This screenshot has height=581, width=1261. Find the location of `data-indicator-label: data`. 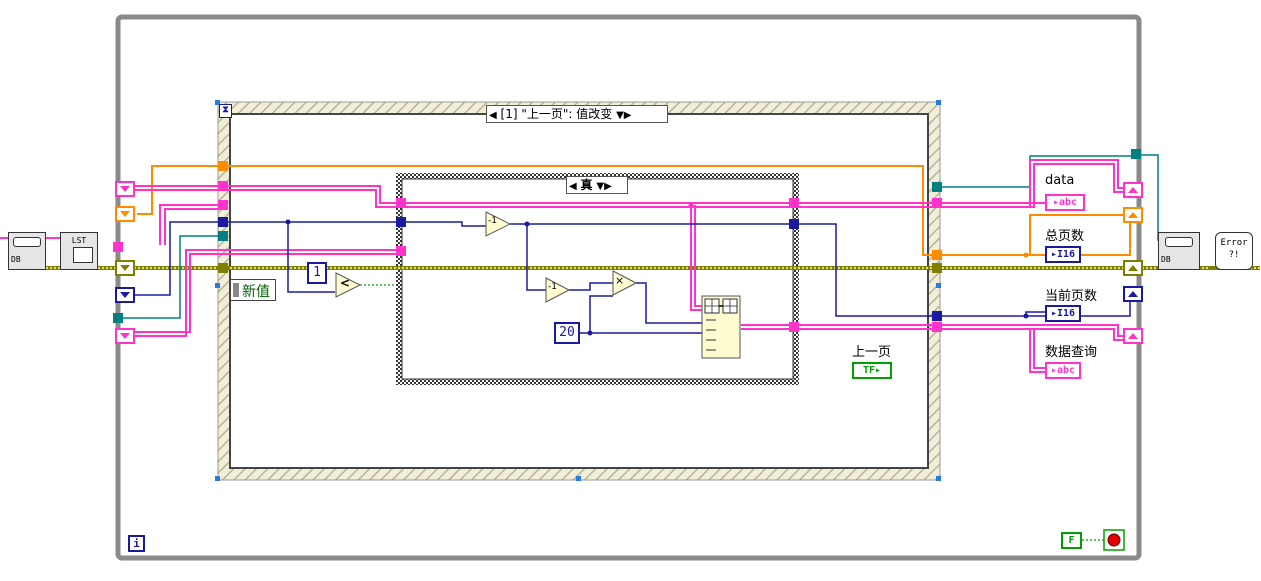

data-indicator-label: data is located at coordinates (1060, 180).